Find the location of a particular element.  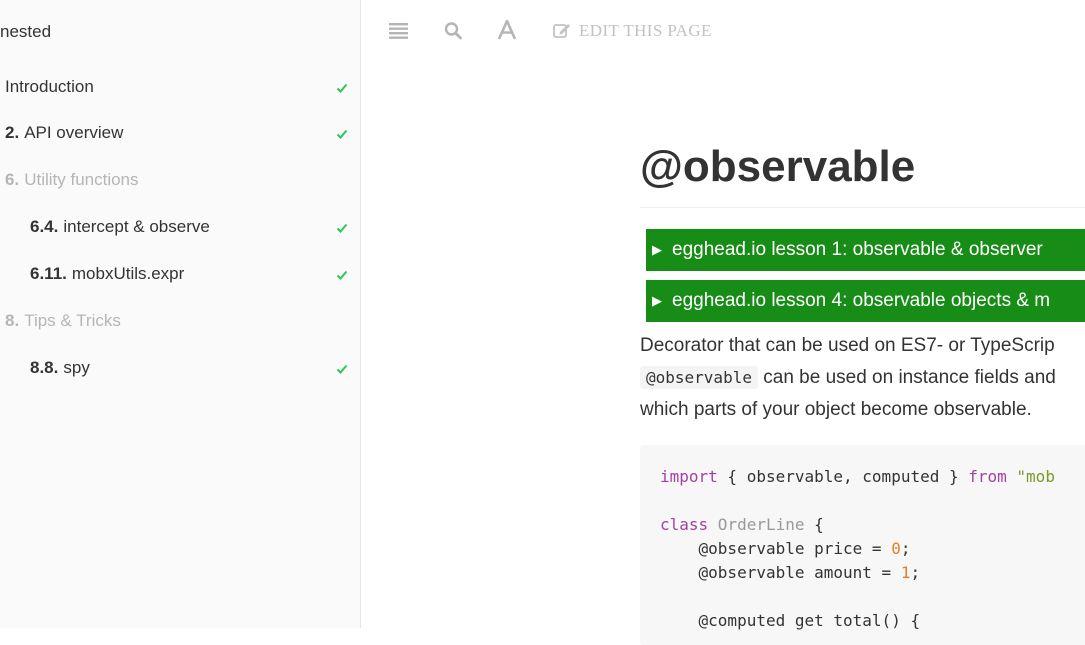

title-divider is located at coordinates (862, 207).